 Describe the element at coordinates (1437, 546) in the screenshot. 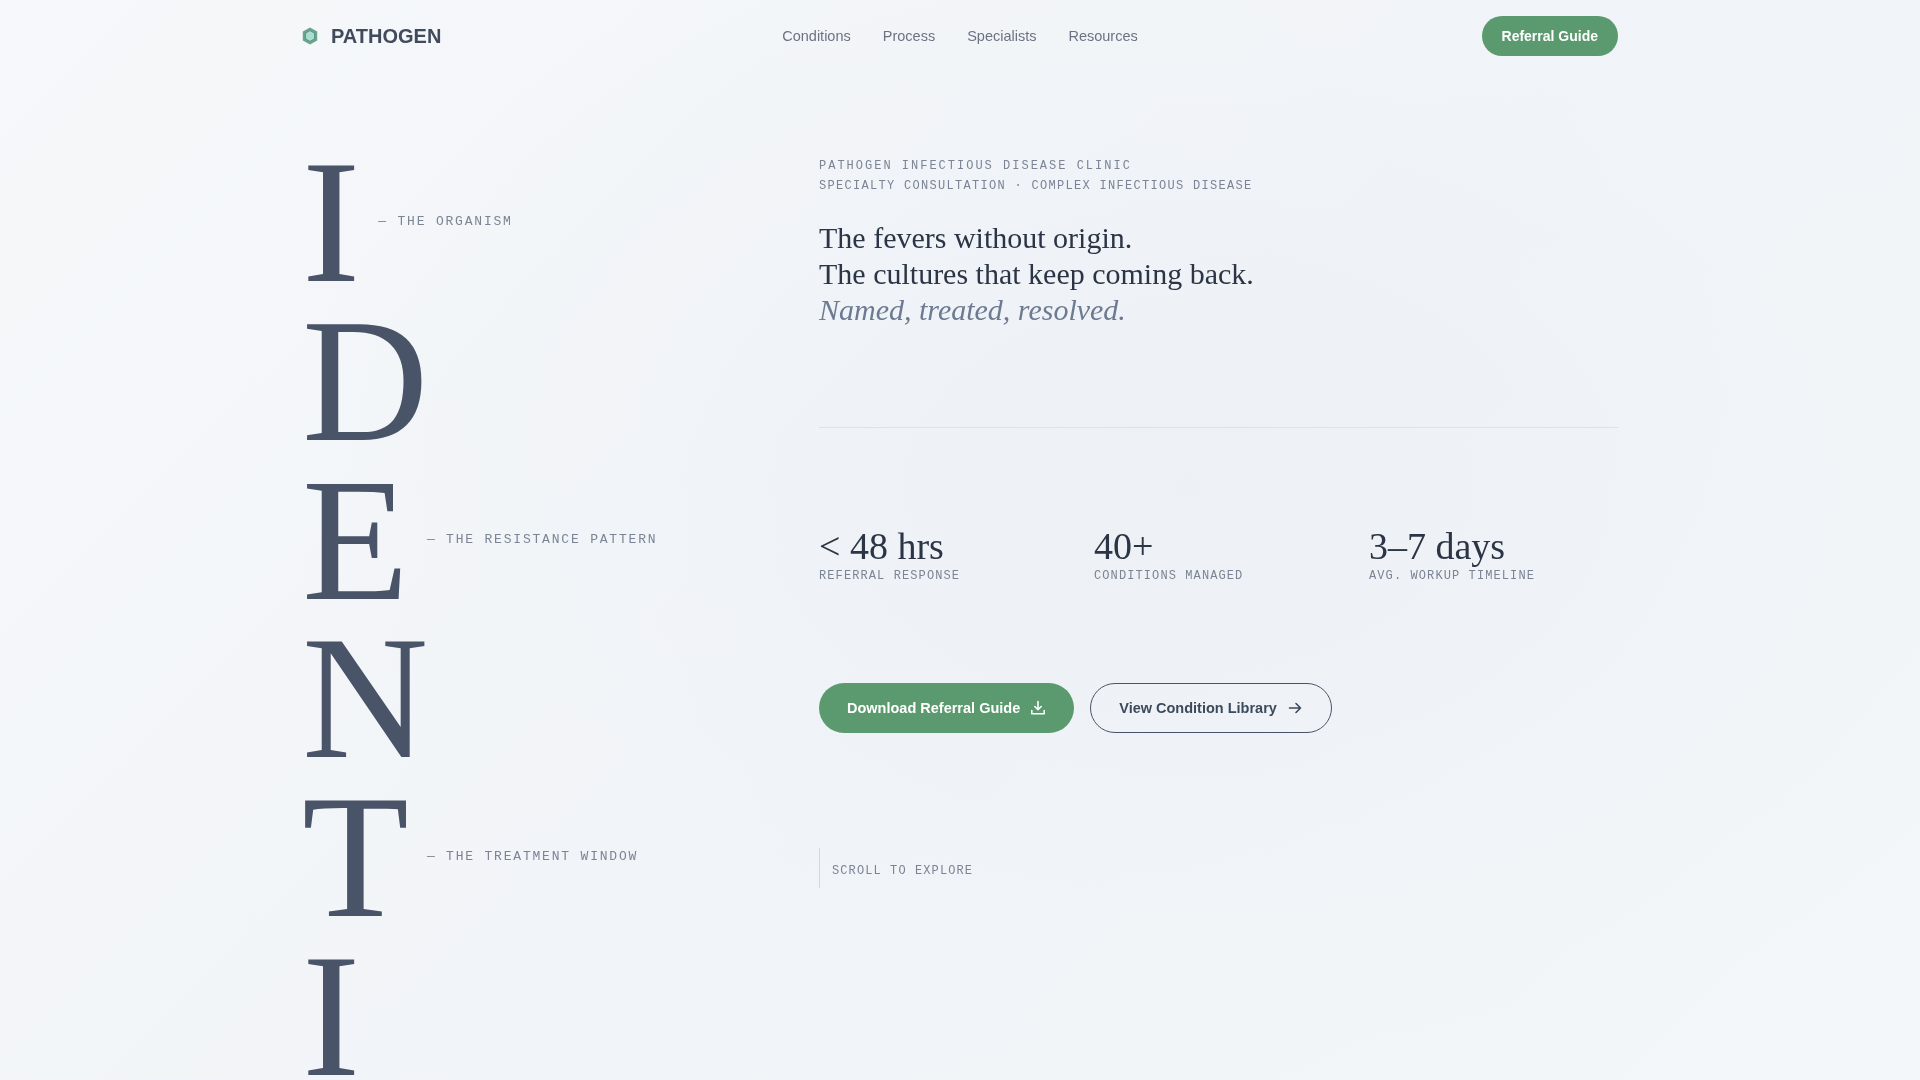

I see `stat-value: 3–7 days` at that location.